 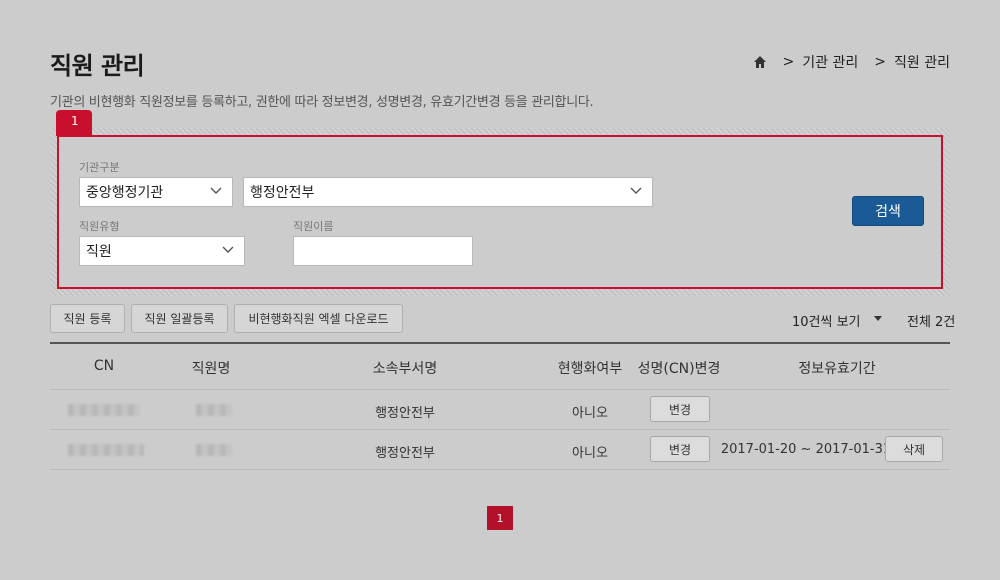 What do you see at coordinates (74, 123) in the screenshot?
I see `annotation-marker: 1` at bounding box center [74, 123].